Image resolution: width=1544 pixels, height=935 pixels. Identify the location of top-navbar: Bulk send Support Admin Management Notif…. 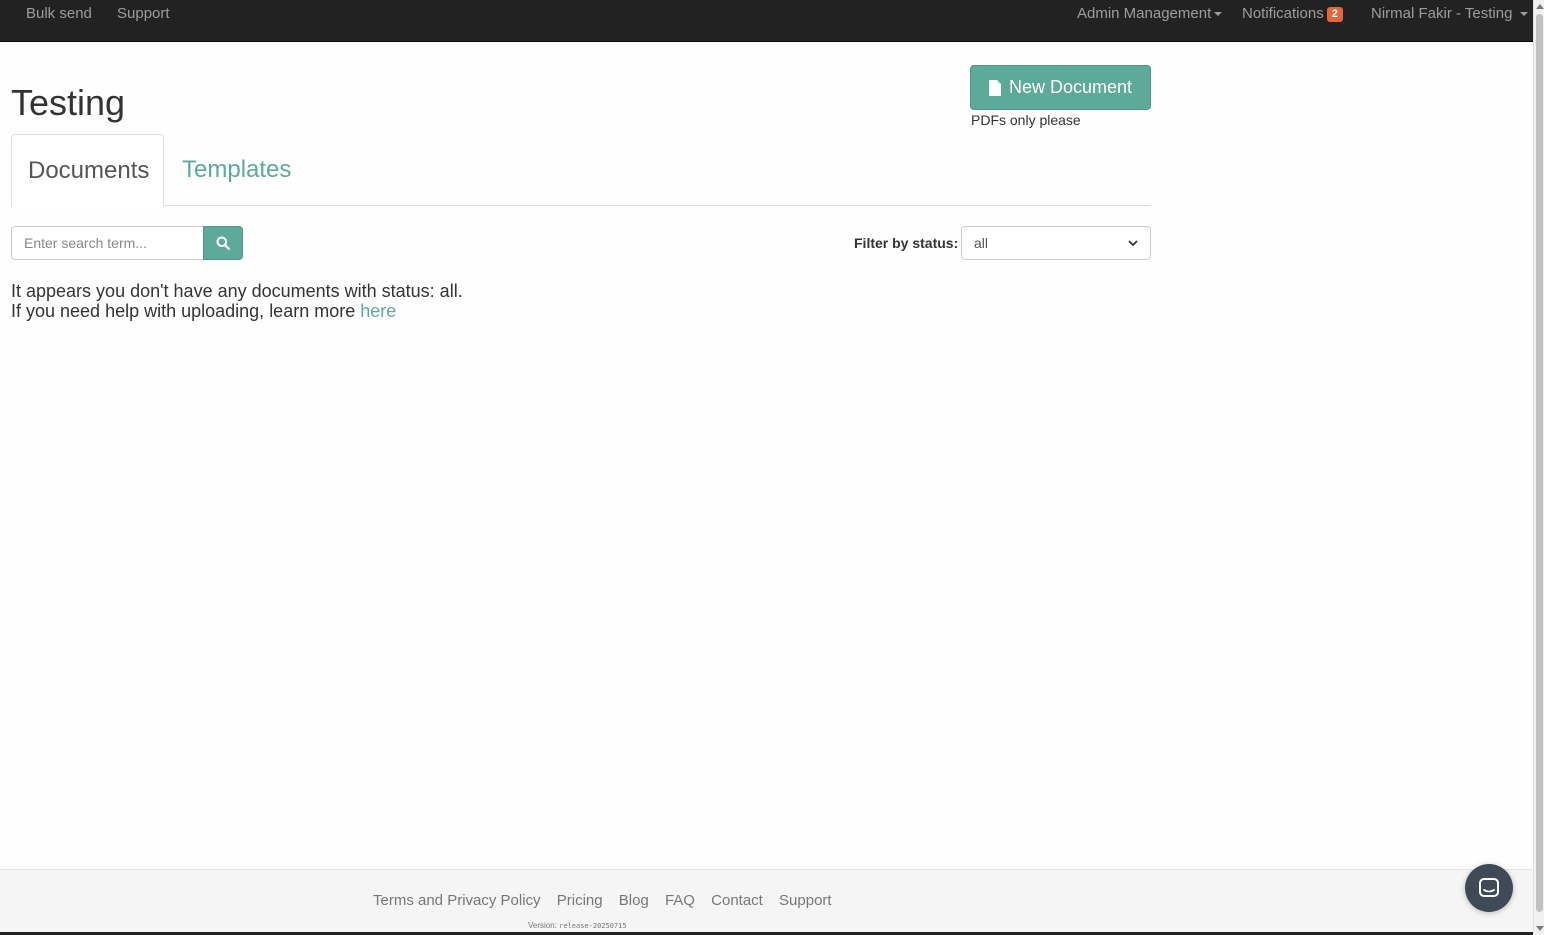
(766, 21).